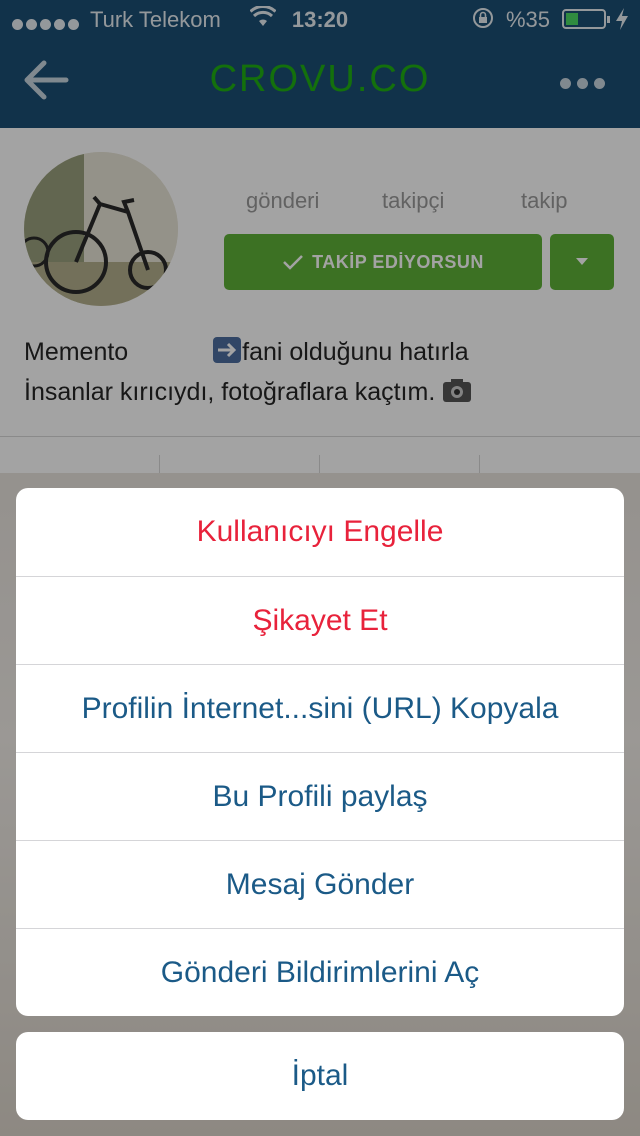 The height and width of the screenshot is (1136, 640). I want to click on send-message-button: Mesaj Gönder, so click(320, 884).